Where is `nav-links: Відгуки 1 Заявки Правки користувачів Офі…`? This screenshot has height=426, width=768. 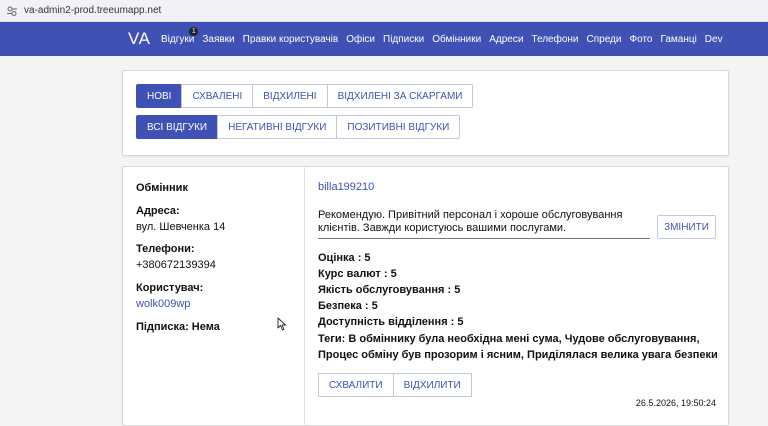 nav-links: Відгуки 1 Заявки Правки користувачів Офі… is located at coordinates (446, 39).